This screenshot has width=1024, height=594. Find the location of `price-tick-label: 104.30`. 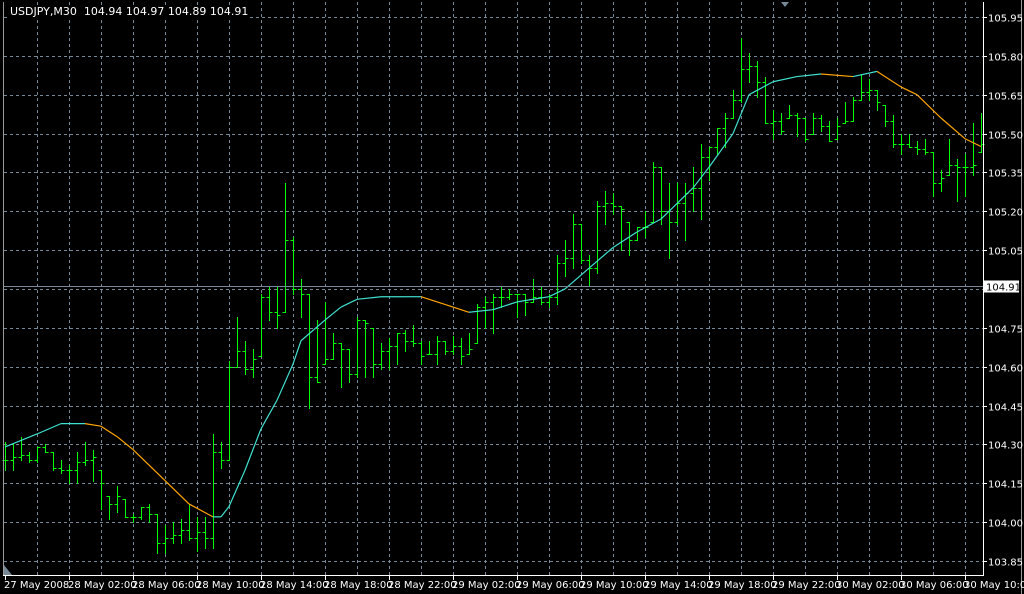

price-tick-label: 104.30 is located at coordinates (1005, 446).